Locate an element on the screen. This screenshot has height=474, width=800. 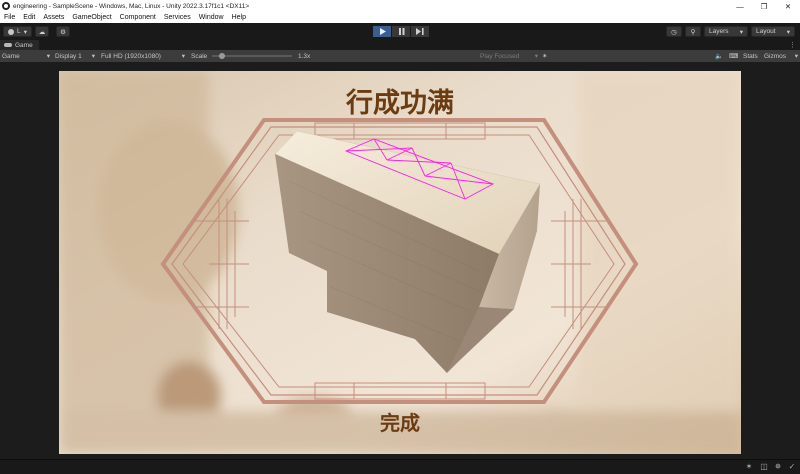
menu-component: Component is located at coordinates (138, 17).